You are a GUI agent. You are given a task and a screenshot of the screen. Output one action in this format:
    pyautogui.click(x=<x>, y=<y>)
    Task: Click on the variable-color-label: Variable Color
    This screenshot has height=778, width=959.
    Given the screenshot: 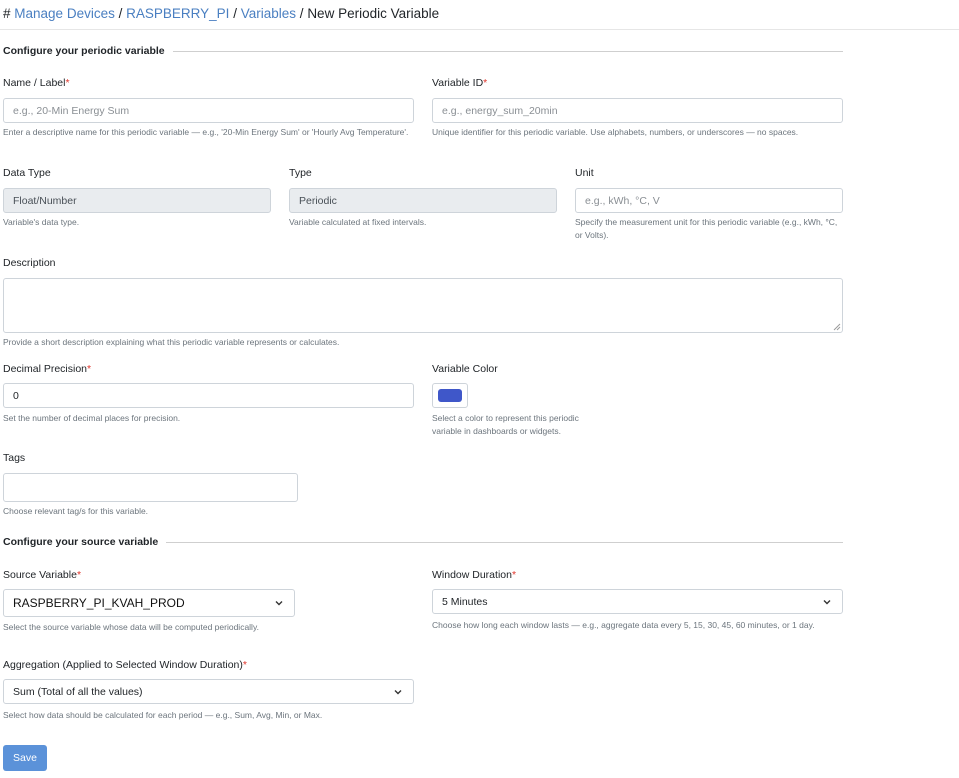 What is the action you would take?
    pyautogui.click(x=465, y=369)
    